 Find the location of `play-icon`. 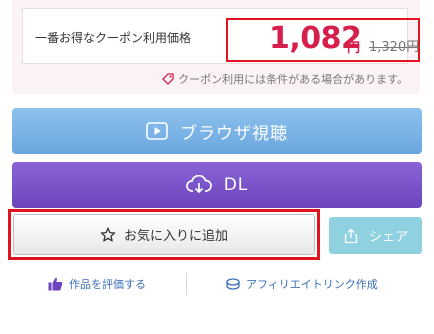

play-icon is located at coordinates (157, 131).